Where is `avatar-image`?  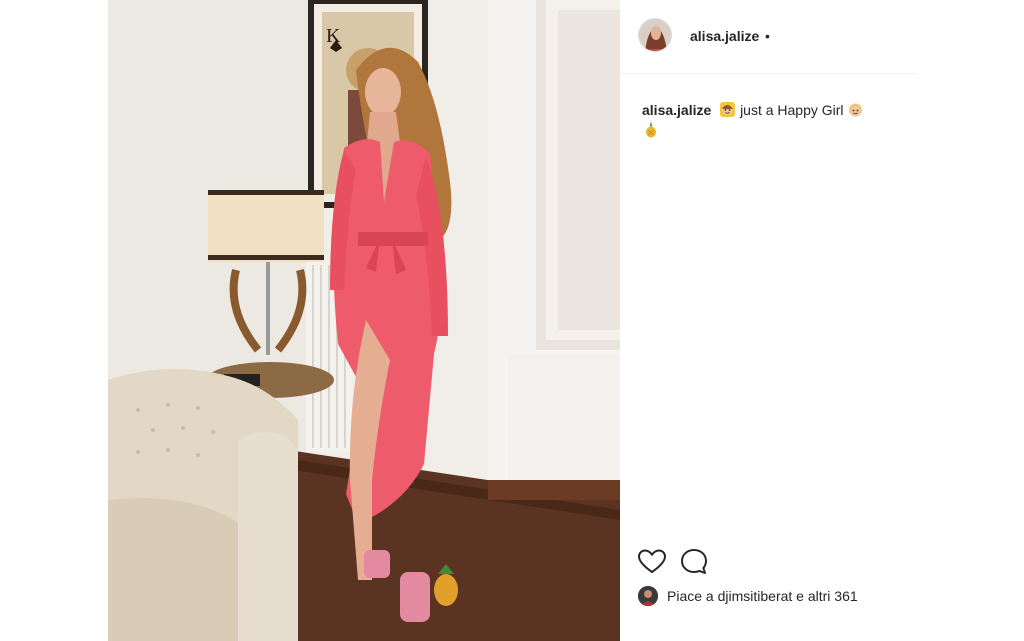 avatar-image is located at coordinates (655, 35).